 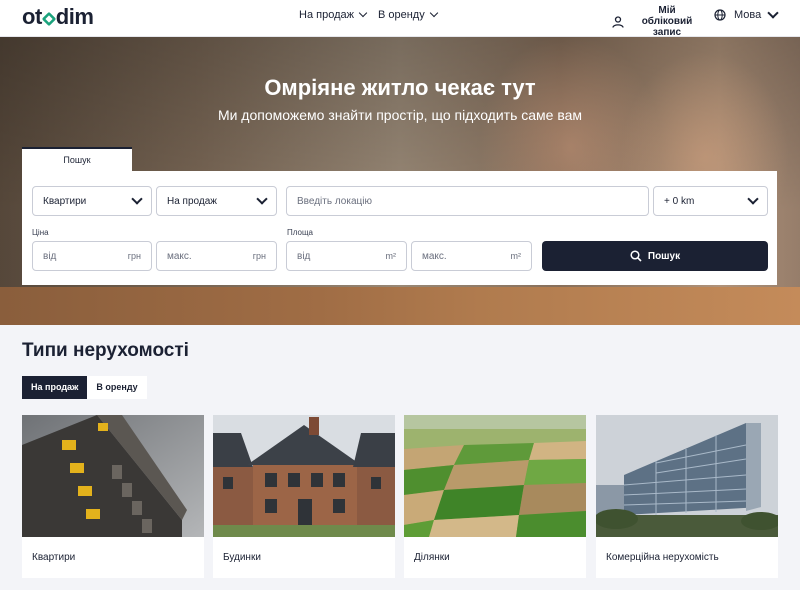 What do you see at coordinates (471, 256) in the screenshot?
I see `area-to-input: макс. m²` at bounding box center [471, 256].